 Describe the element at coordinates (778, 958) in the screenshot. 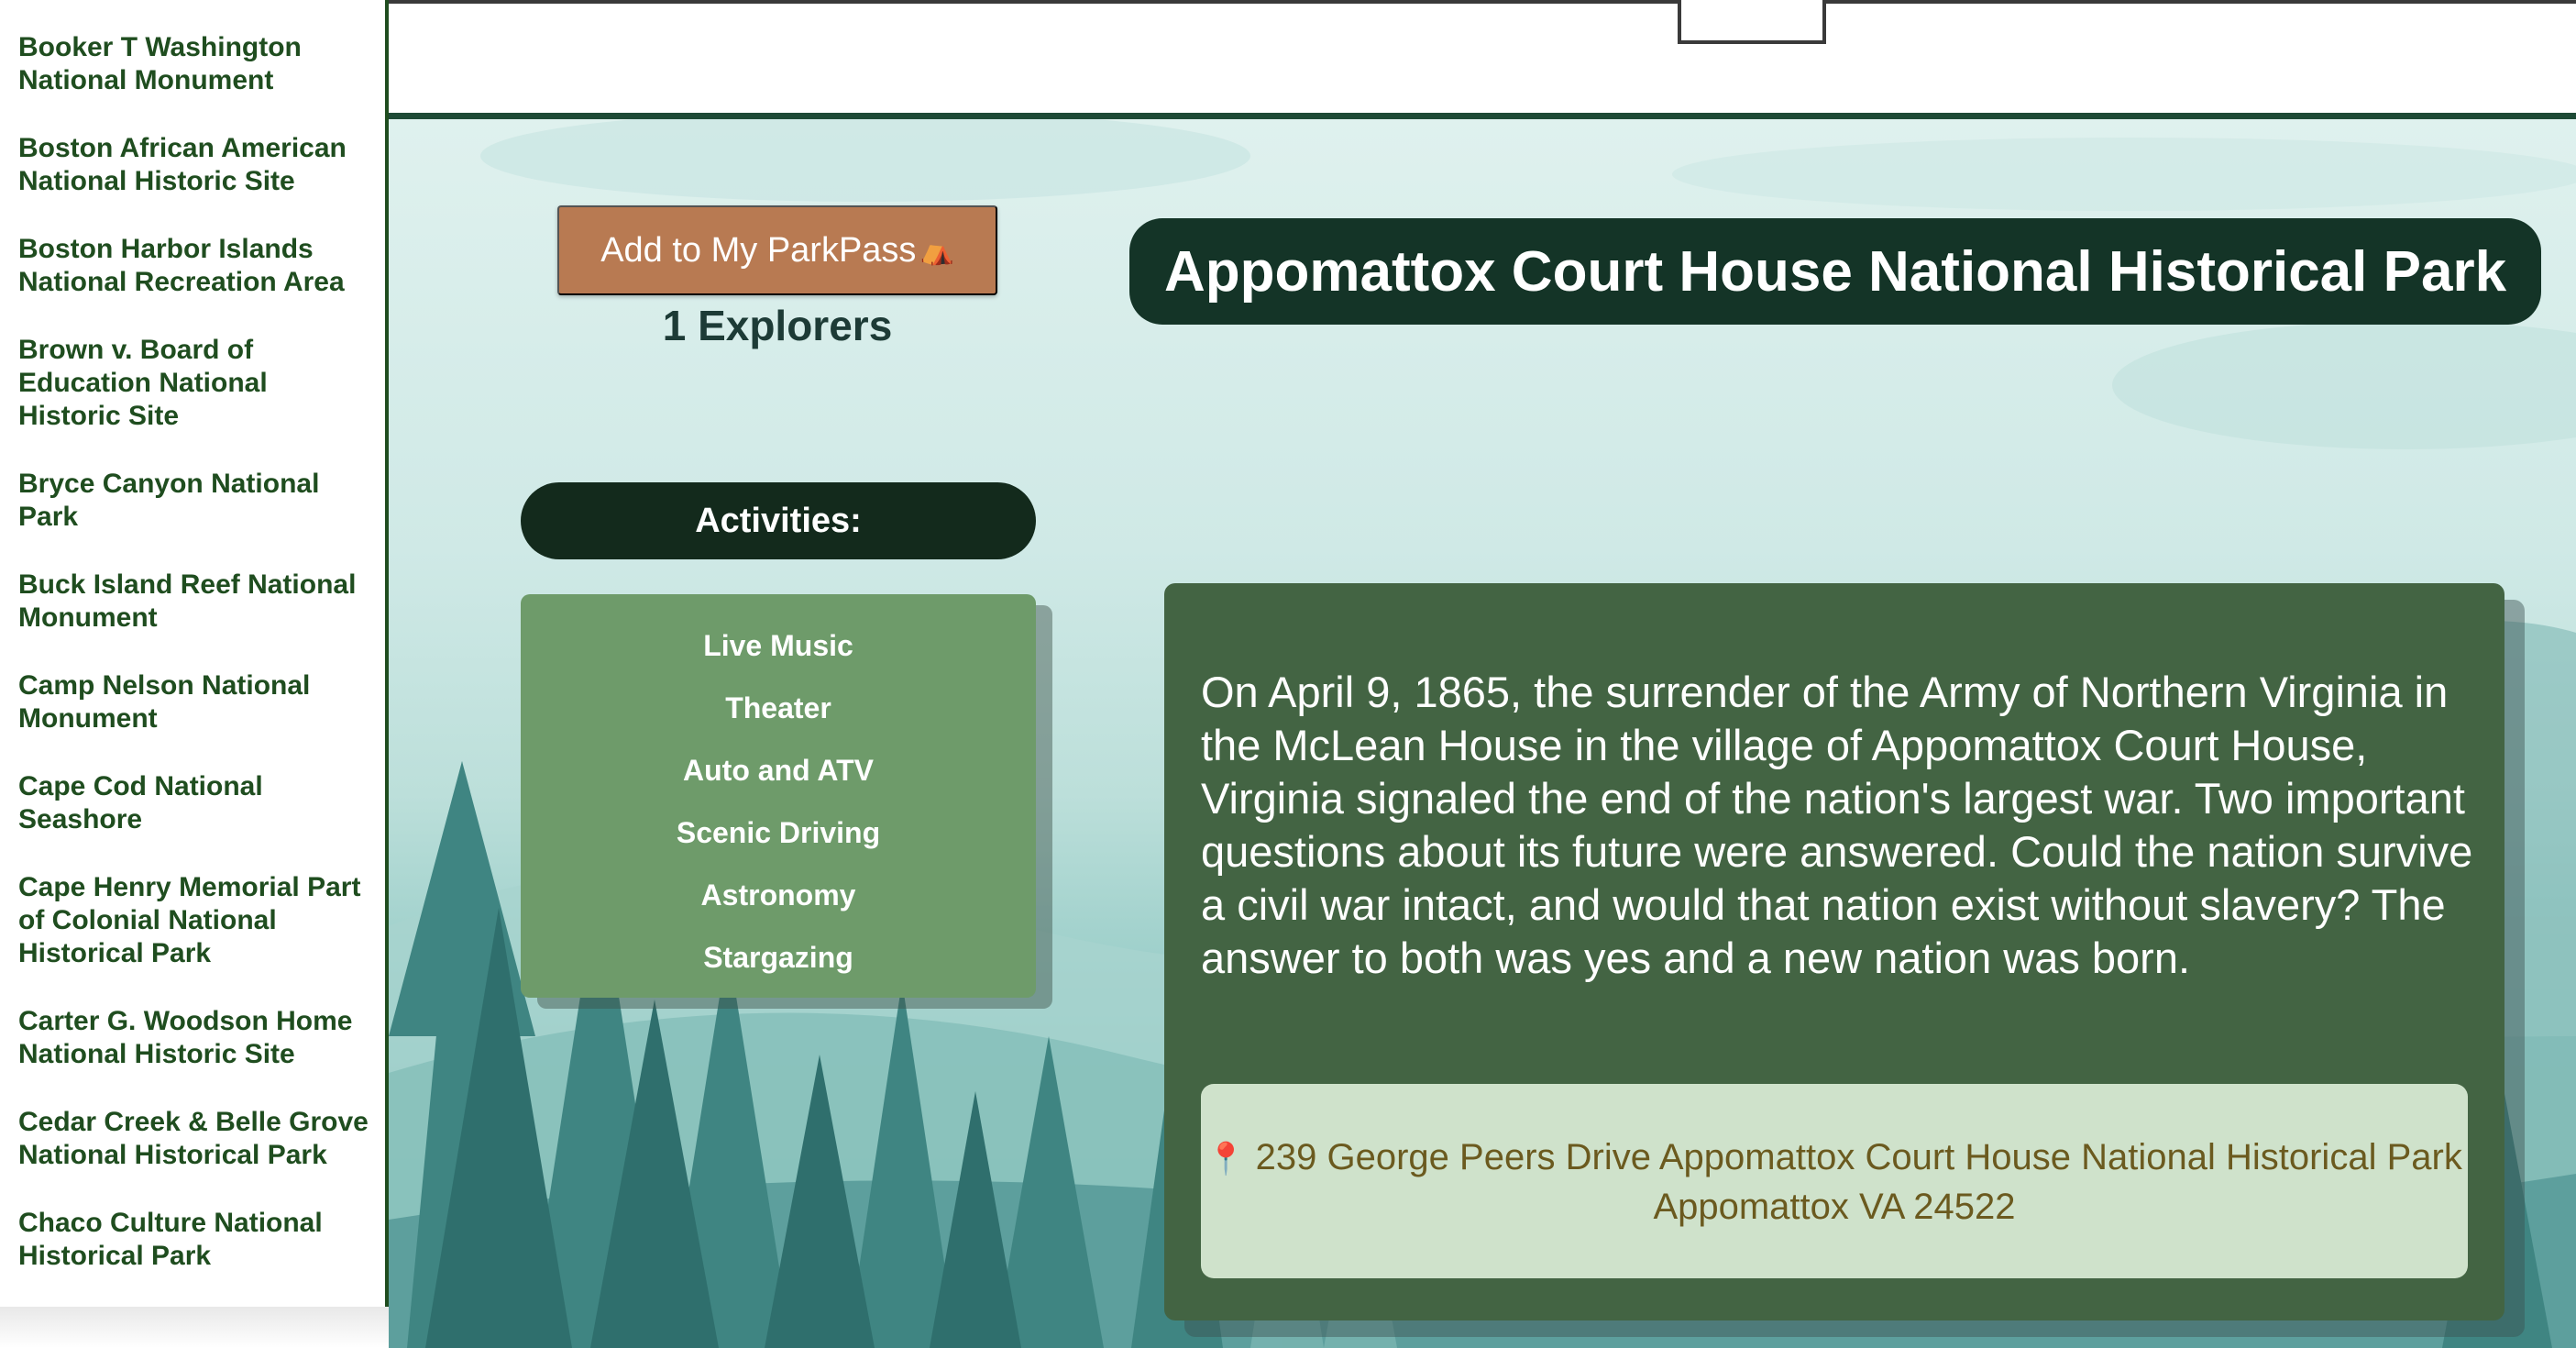

I see `activity-item: Stargazing` at that location.